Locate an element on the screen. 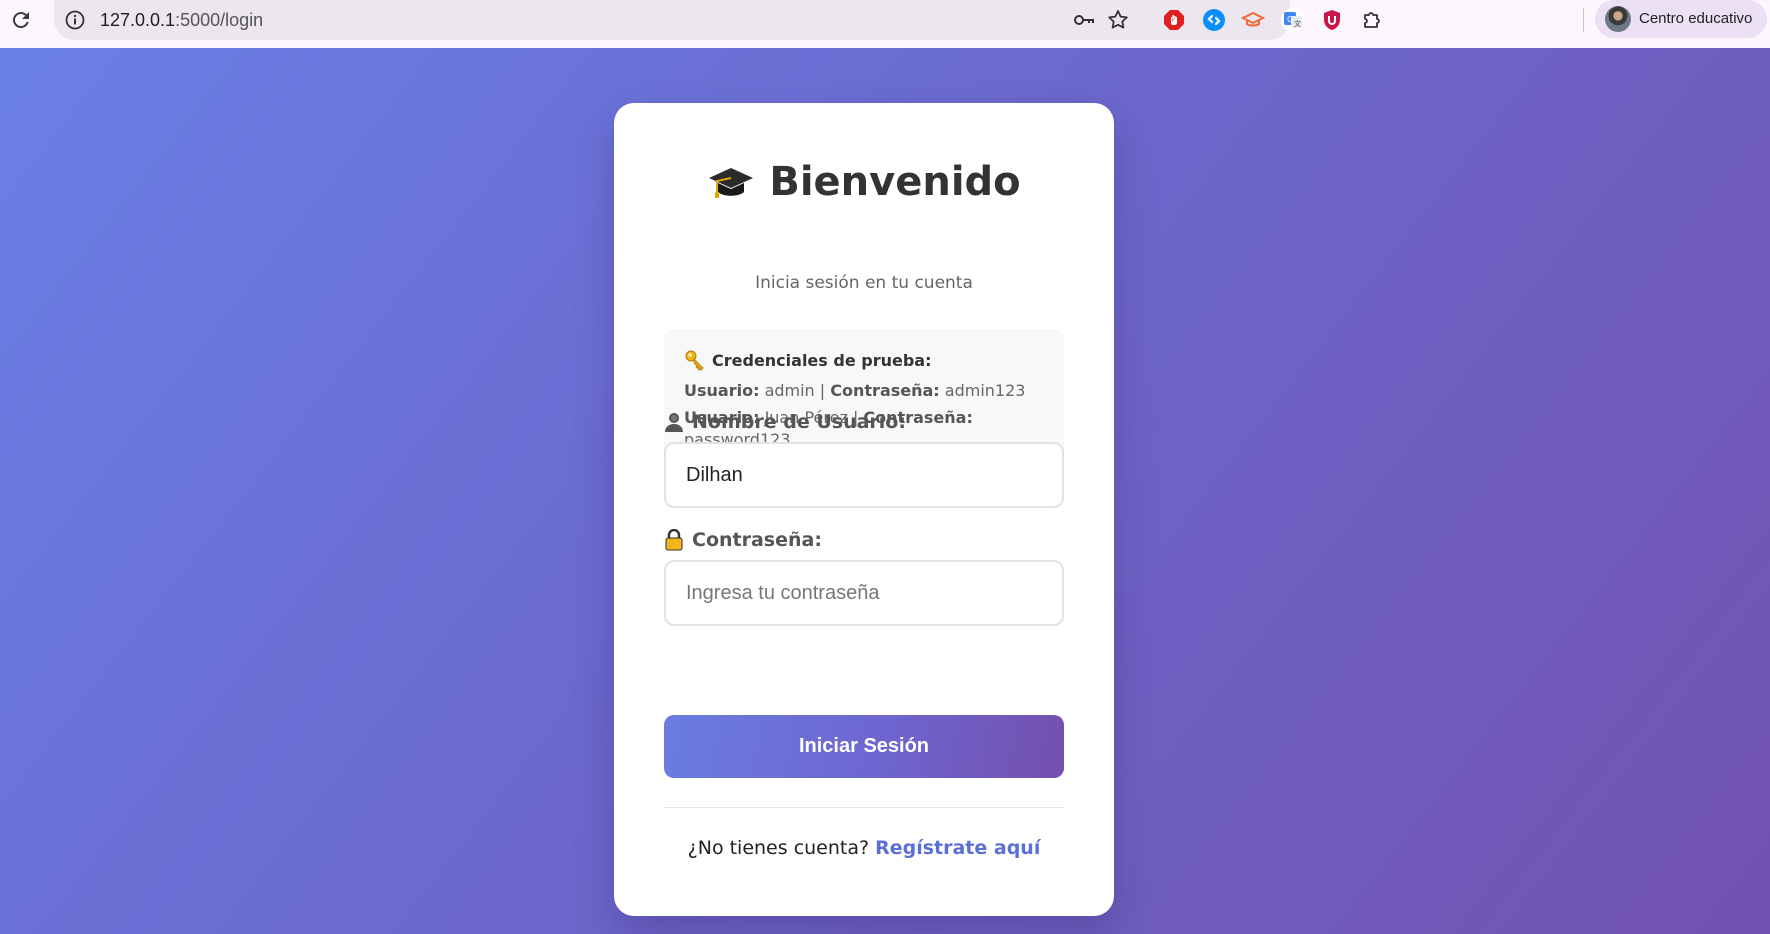 The image size is (1770, 934). ublock-extension-icon is located at coordinates (1332, 20).